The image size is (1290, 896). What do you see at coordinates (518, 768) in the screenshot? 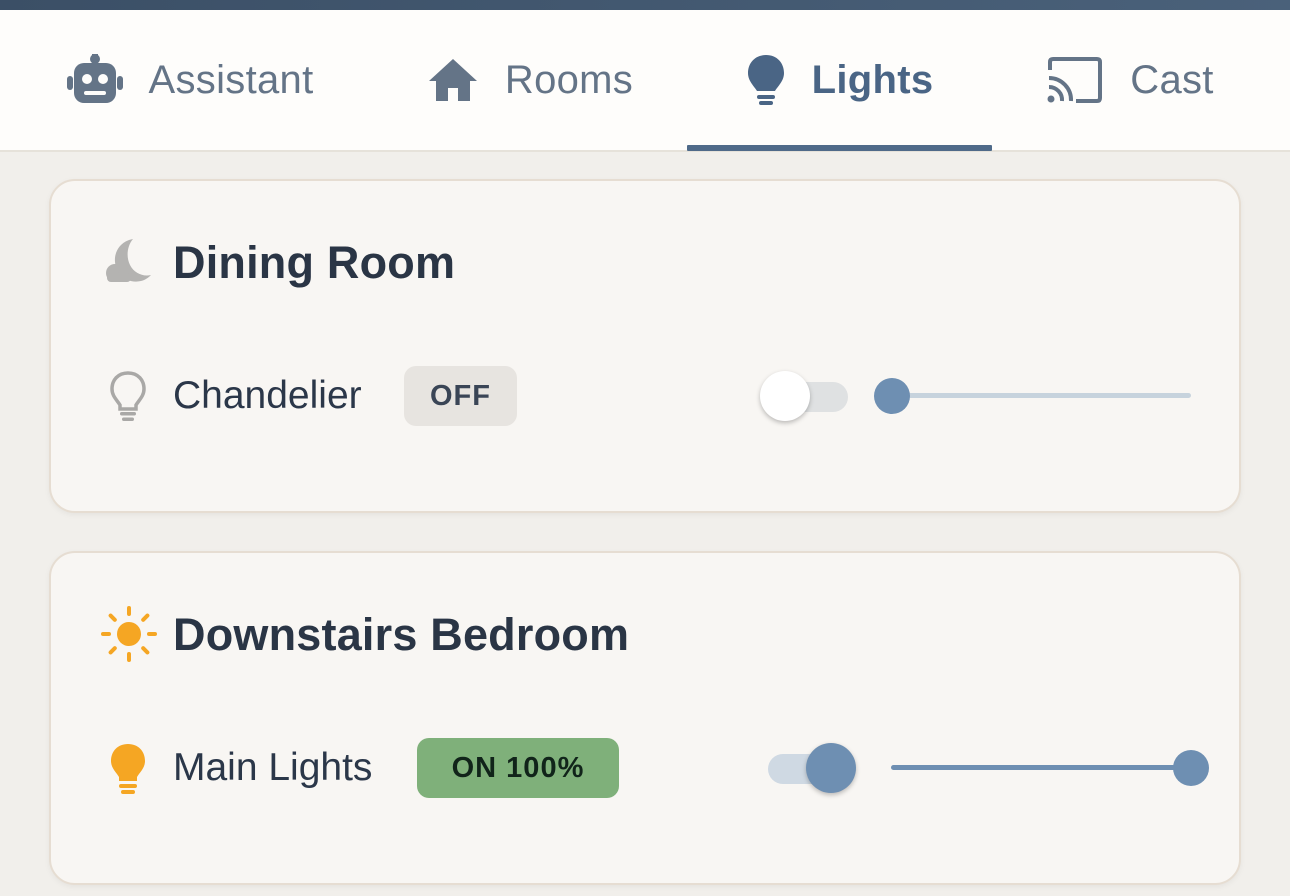
I see `status-badge: ON 100%` at bounding box center [518, 768].